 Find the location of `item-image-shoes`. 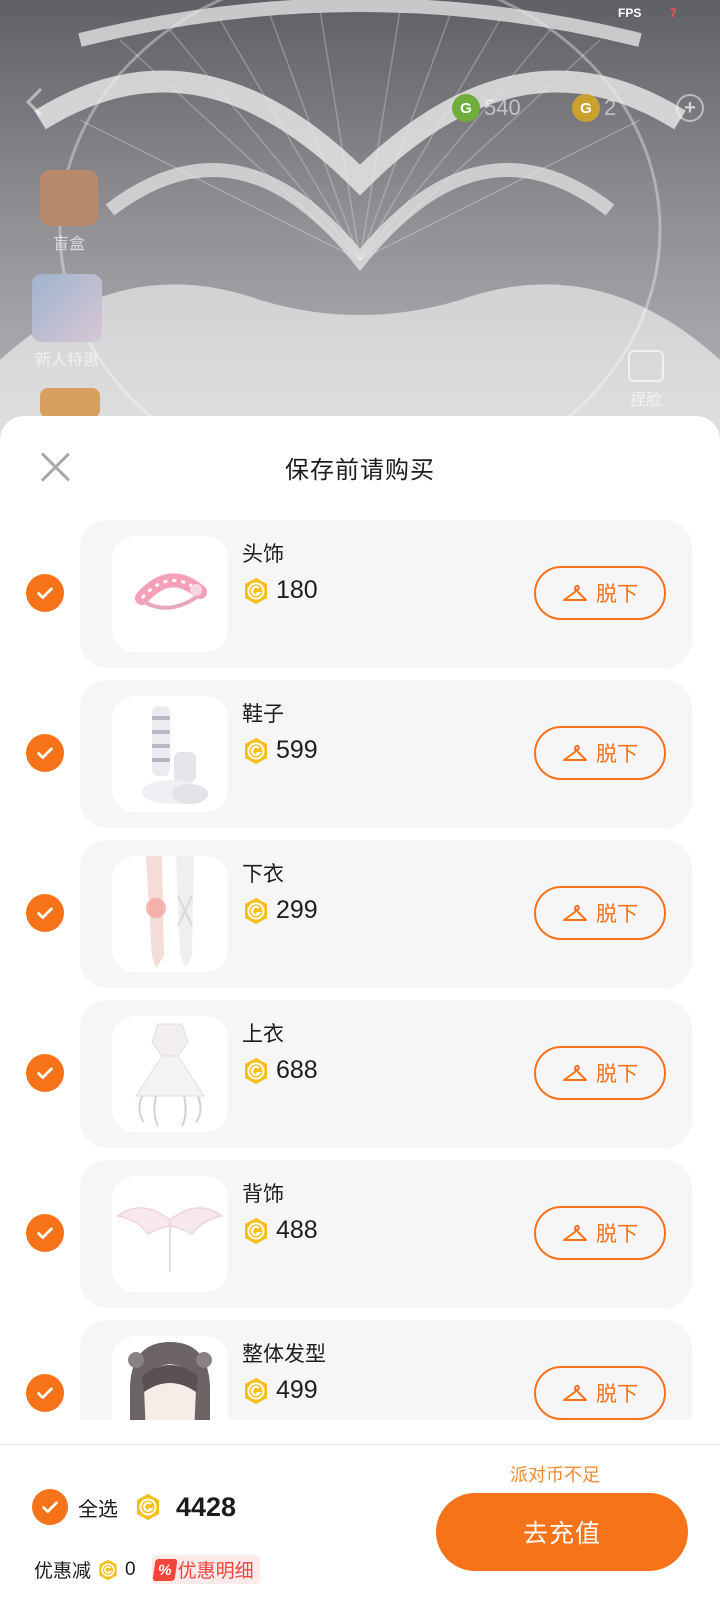

item-image-shoes is located at coordinates (170, 754).